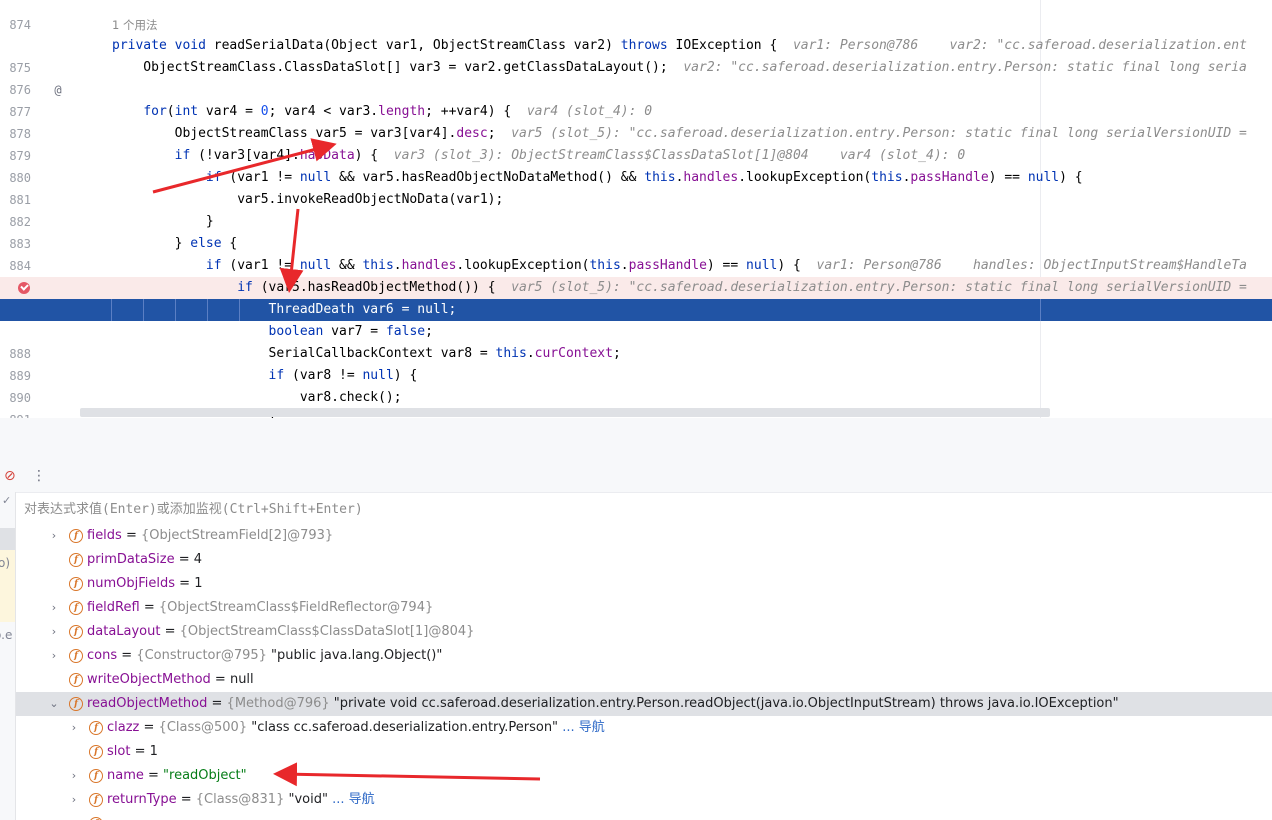 This screenshot has height=820, width=1272. Describe the element at coordinates (6, 635) in the screenshot. I see `frame-text-fragment: o.e` at that location.